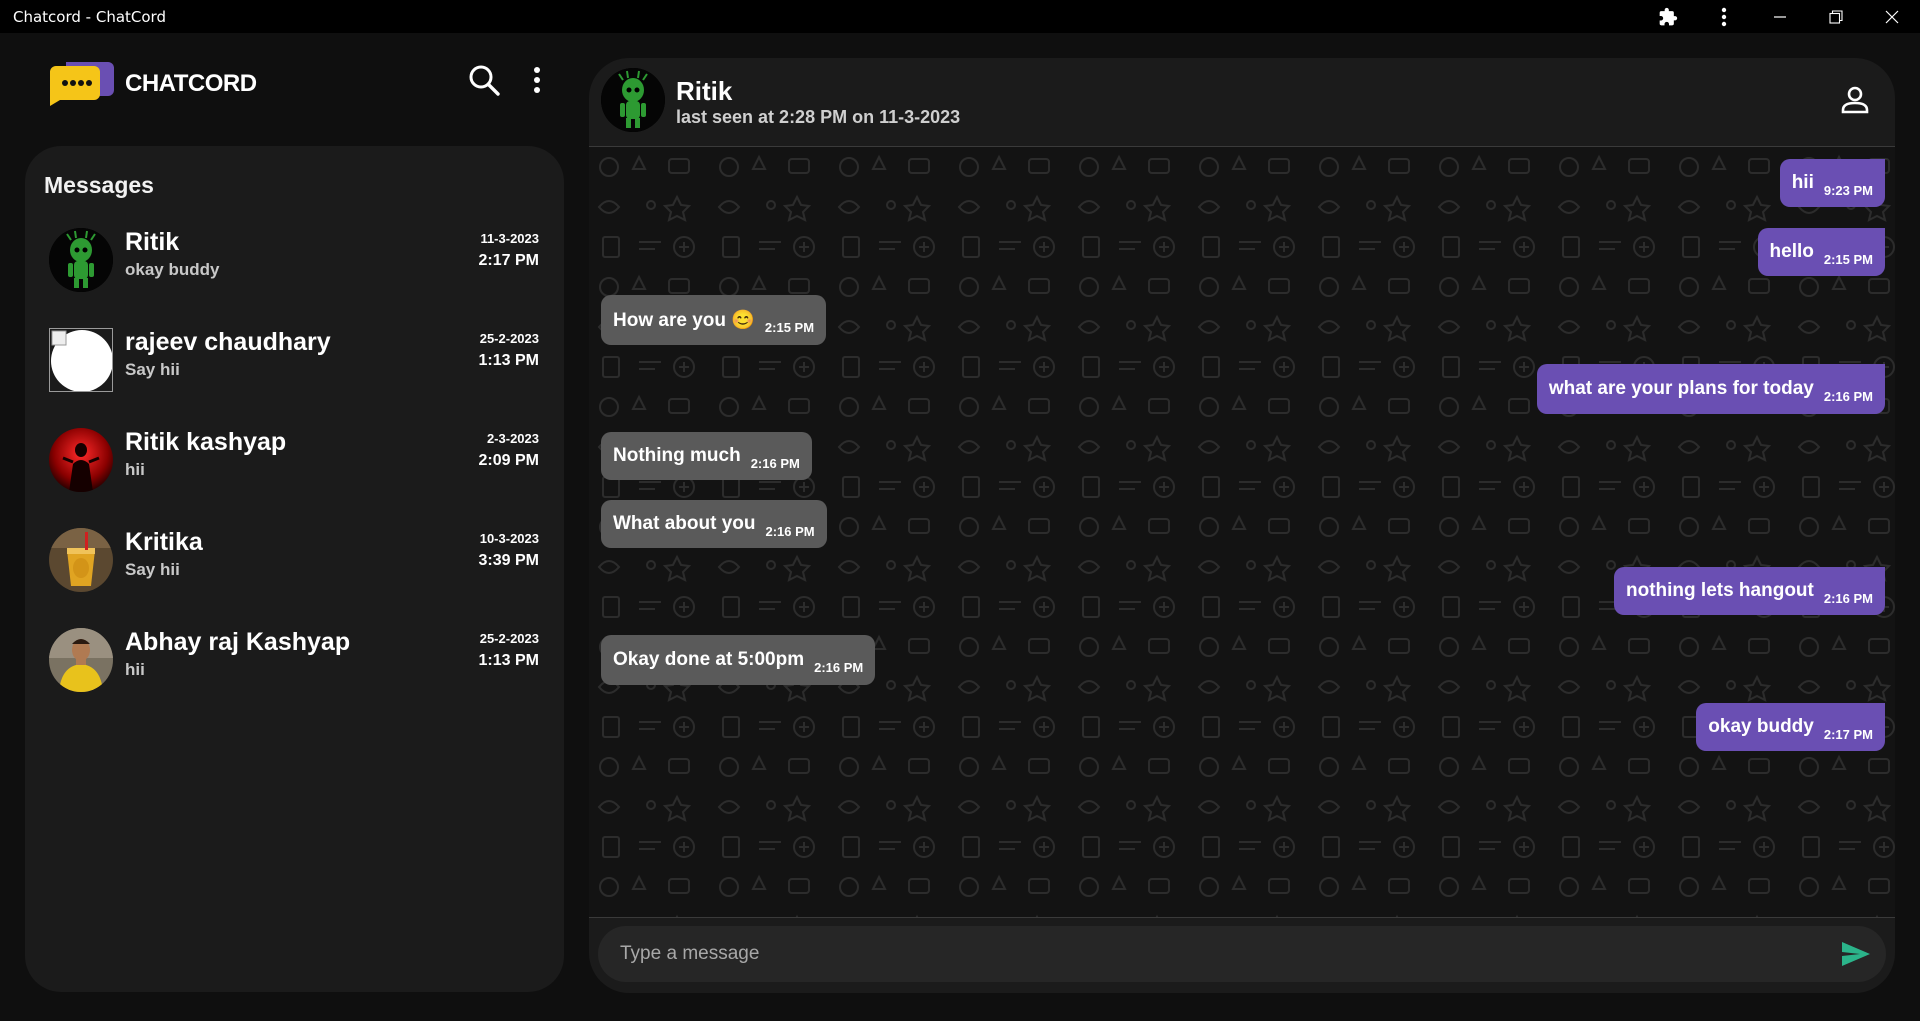 This screenshot has height=1021, width=1920. I want to click on message-bubble-incoming: What about you 2:16 PM, so click(714, 524).